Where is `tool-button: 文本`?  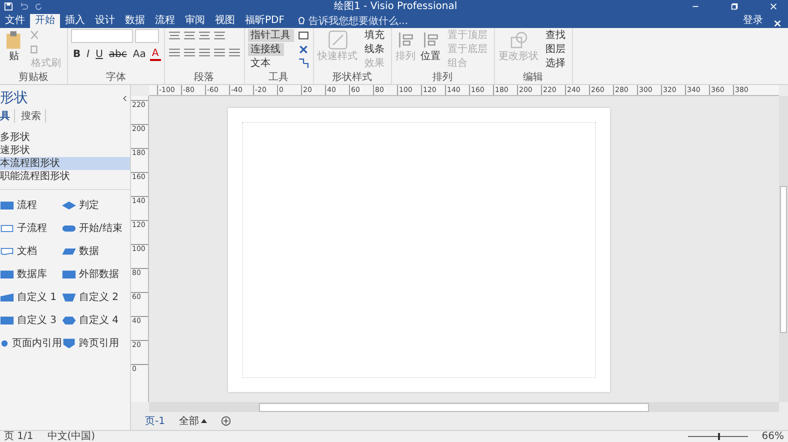
tool-button: 文本 is located at coordinates (261, 63).